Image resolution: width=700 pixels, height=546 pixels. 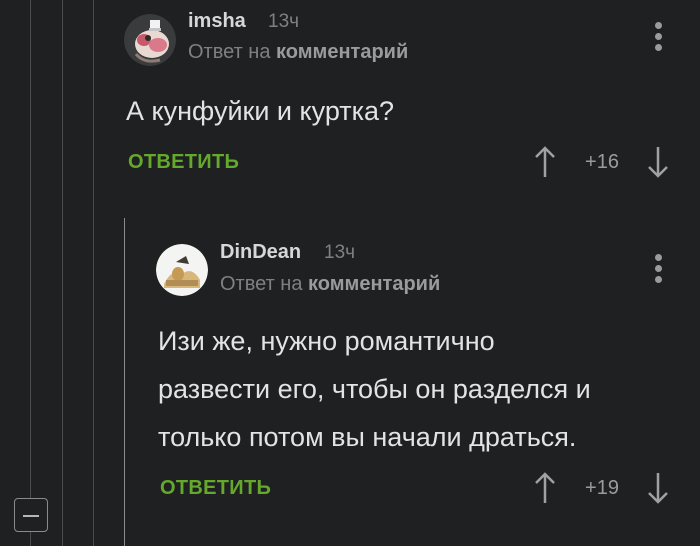 I want to click on comment-body-line: развести его, чтобы он разделся и, so click(x=374, y=389).